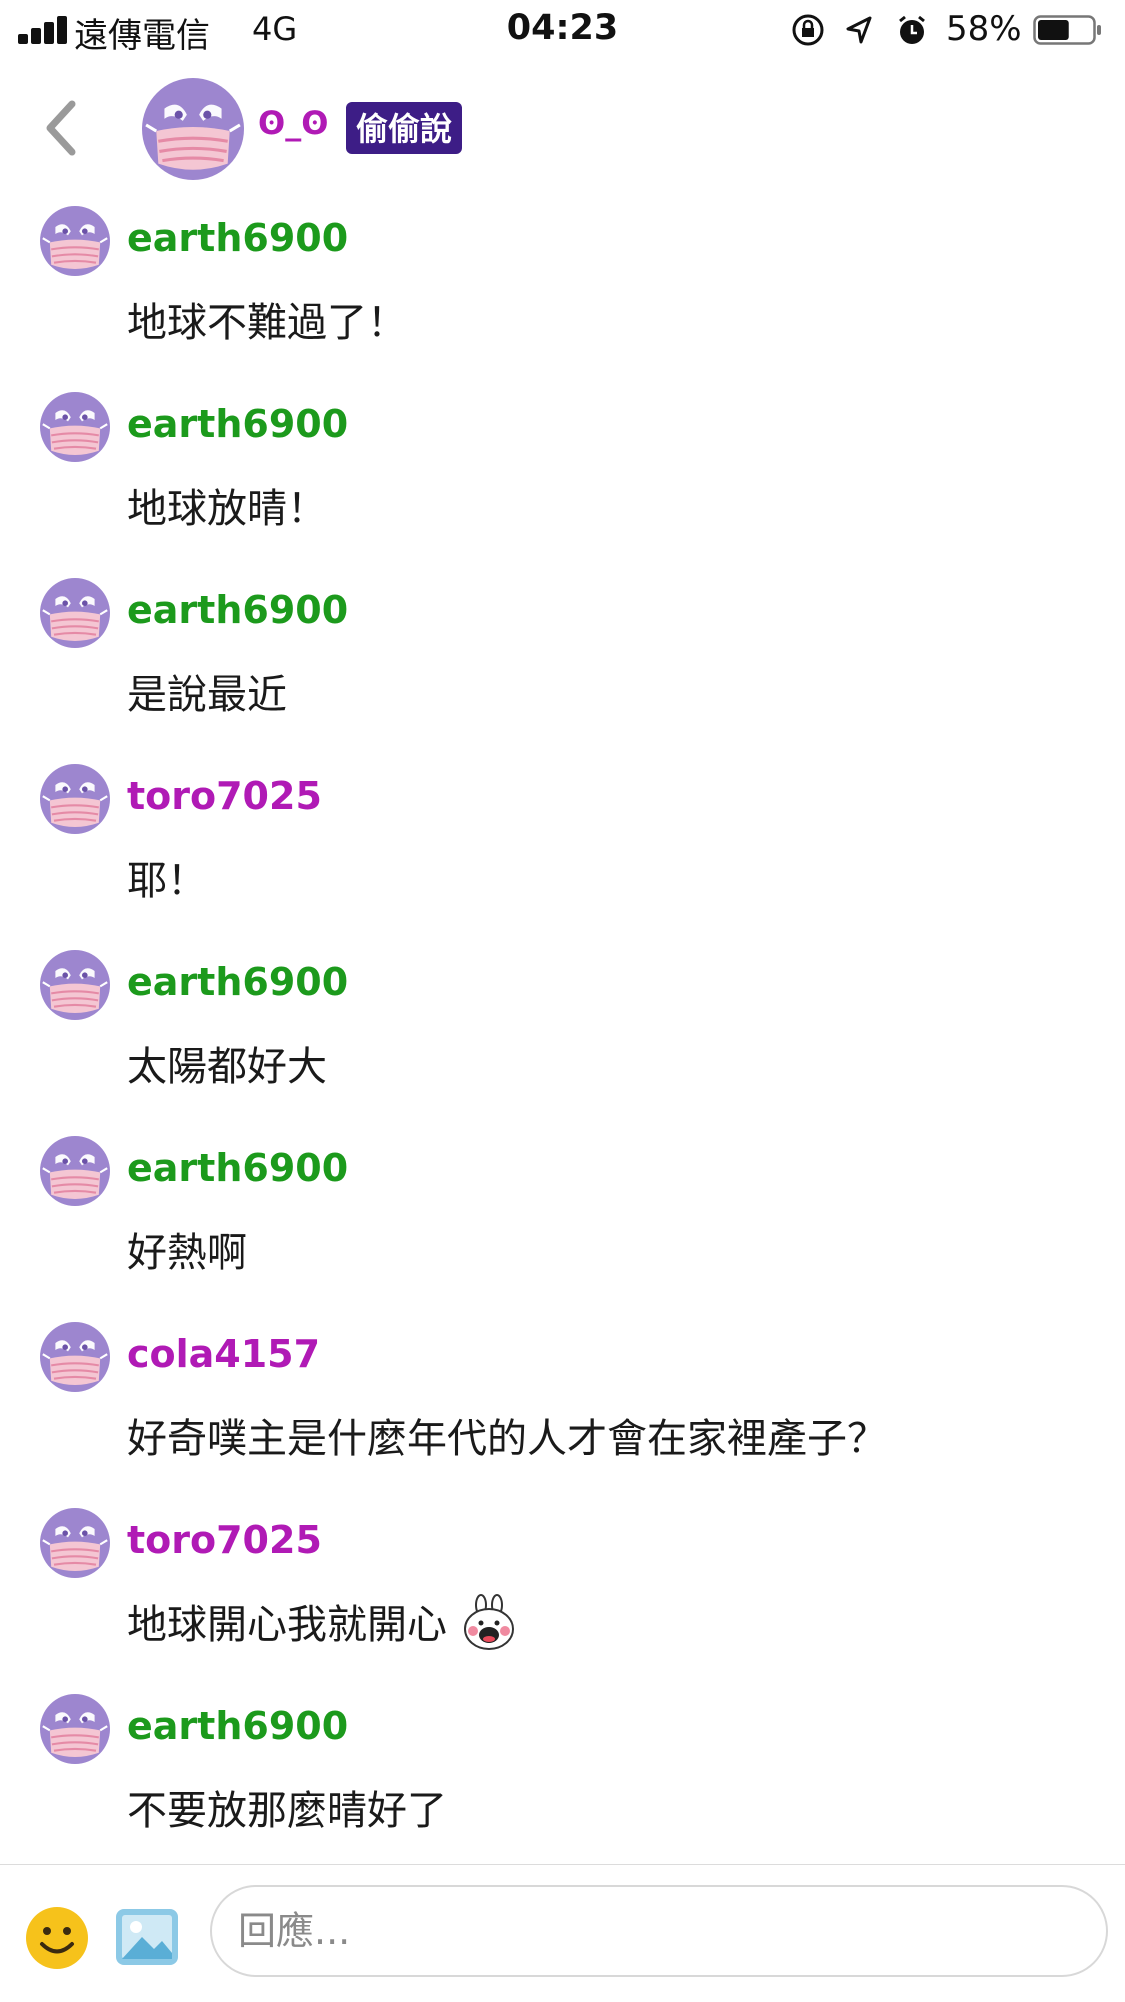 This screenshot has height=2002, width=1125. Describe the element at coordinates (167, 881) in the screenshot. I see `message-text: 耶！` at that location.